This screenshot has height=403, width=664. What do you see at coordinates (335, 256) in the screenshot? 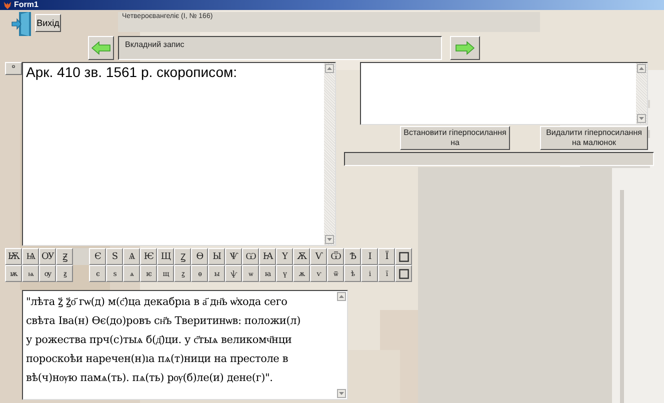
I see `letter-key: Ѿ` at bounding box center [335, 256].